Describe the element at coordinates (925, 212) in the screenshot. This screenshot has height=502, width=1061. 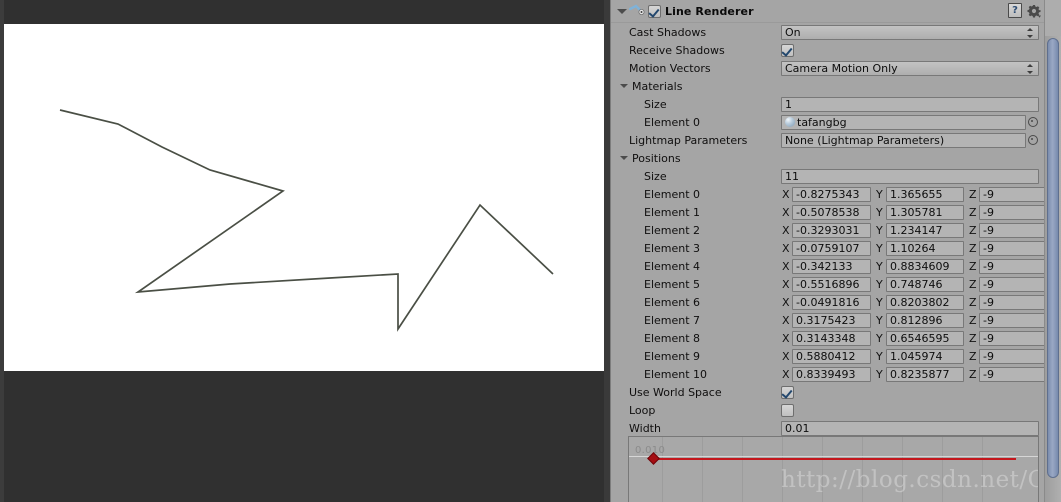
I see `position-element-1-y-input: 1.305781` at that location.